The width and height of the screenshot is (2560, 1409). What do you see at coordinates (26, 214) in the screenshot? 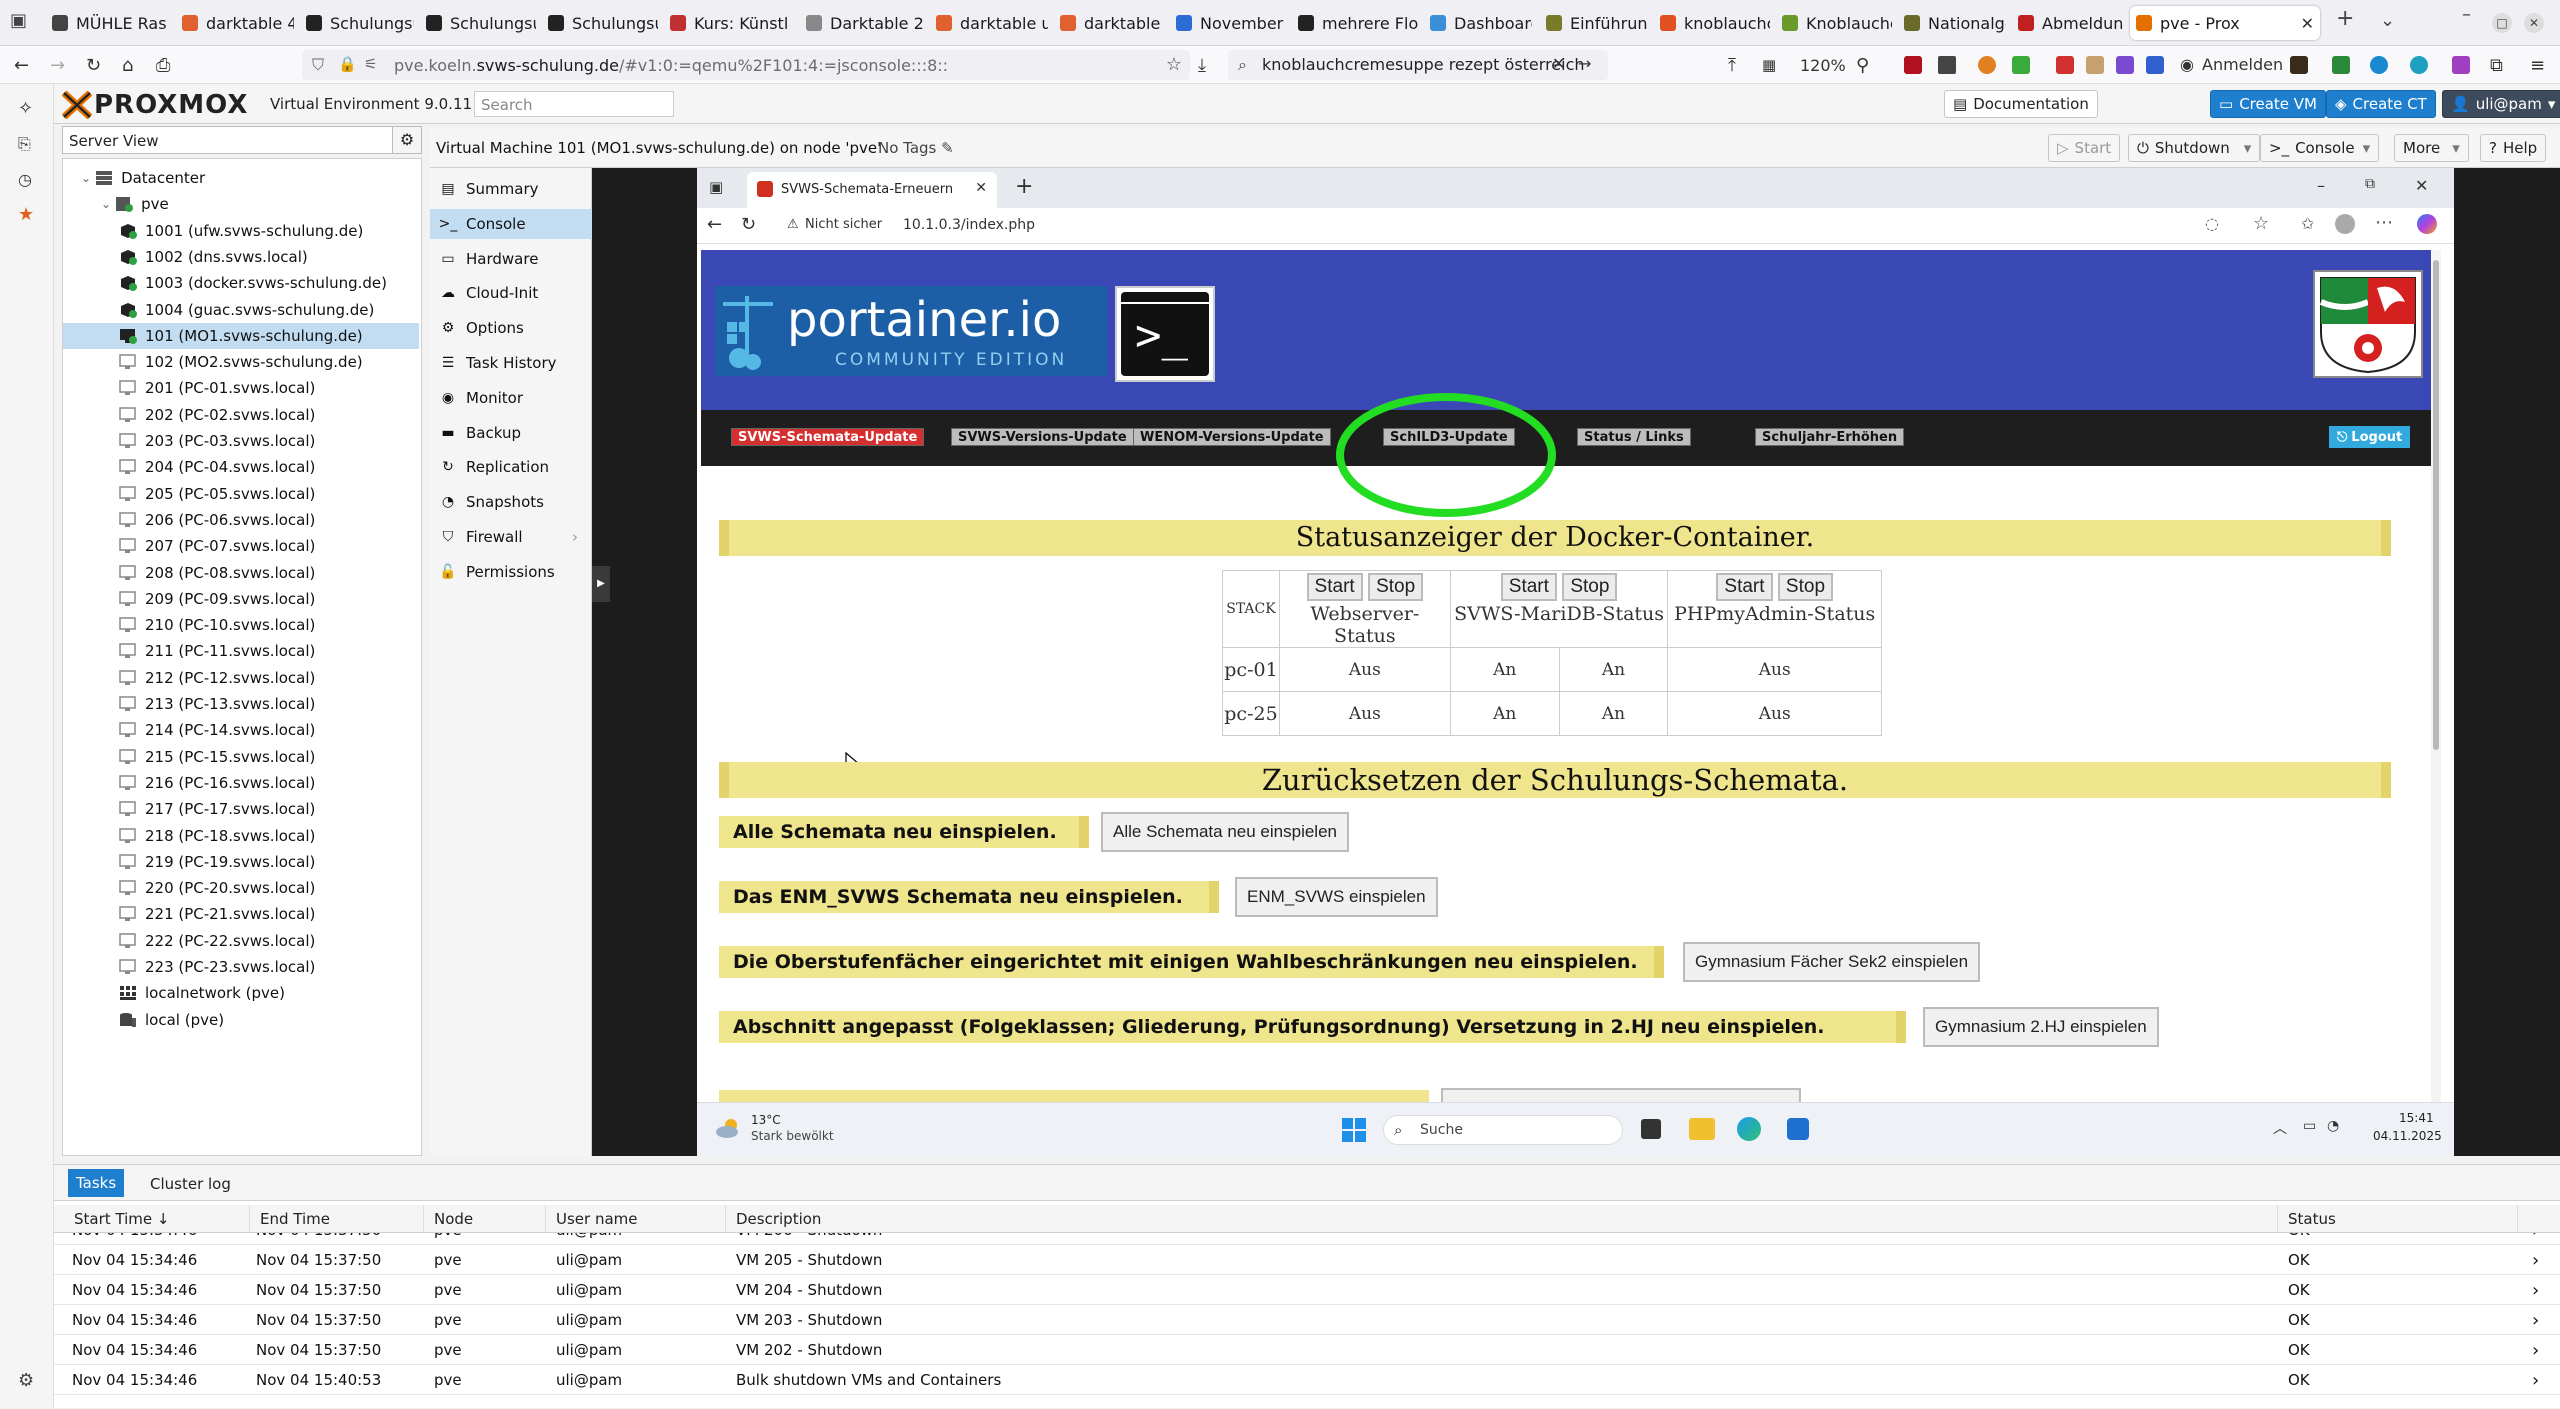
I see `bookmarks-icon: ★` at bounding box center [26, 214].